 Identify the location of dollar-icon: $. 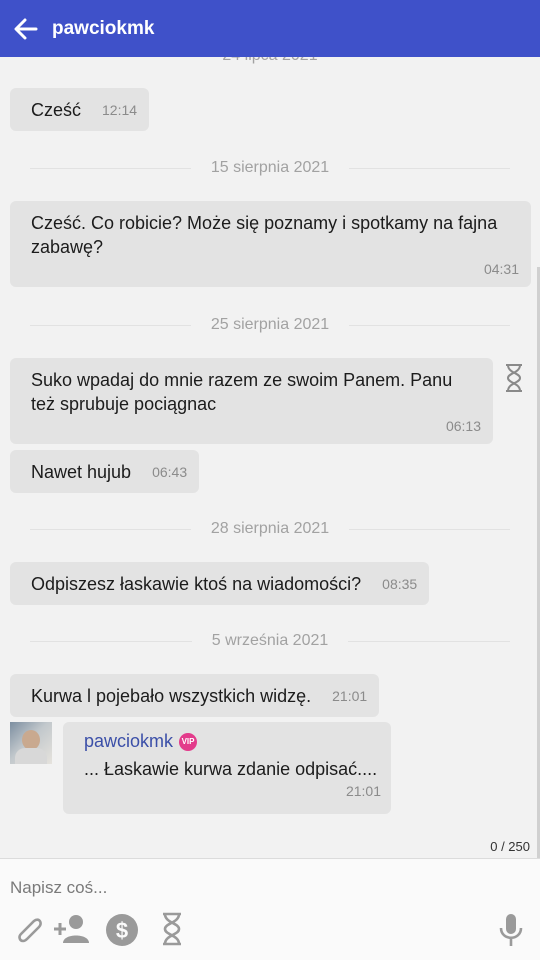
(122, 930).